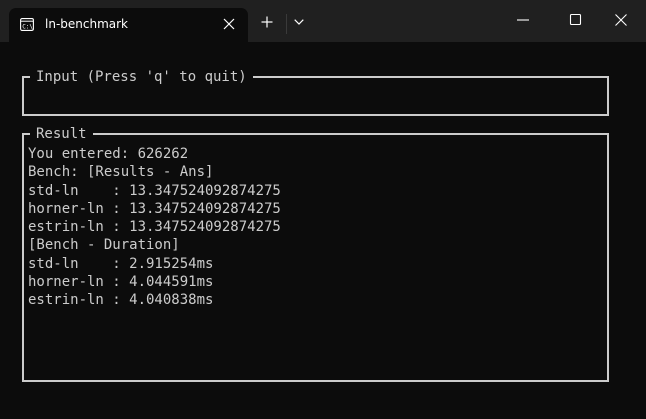  Describe the element at coordinates (323, 21) in the screenshot. I see `title-bar: C:\ ln-benchmark` at that location.